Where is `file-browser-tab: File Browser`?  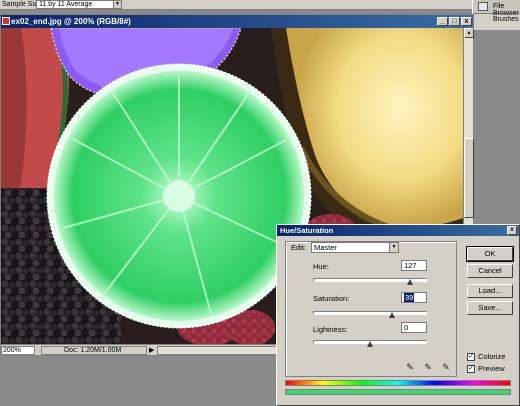
file-browser-tab: File Browser is located at coordinates (496, 8).